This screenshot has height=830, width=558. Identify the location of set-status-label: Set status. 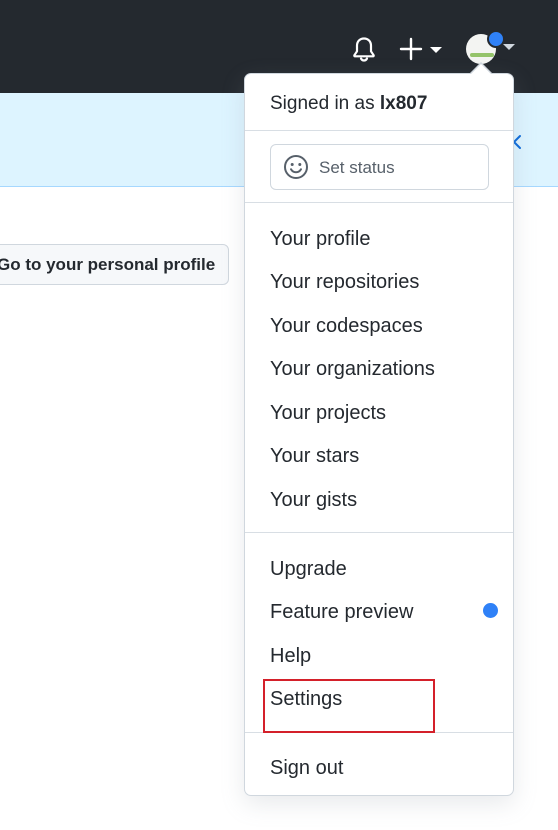
(357, 167).